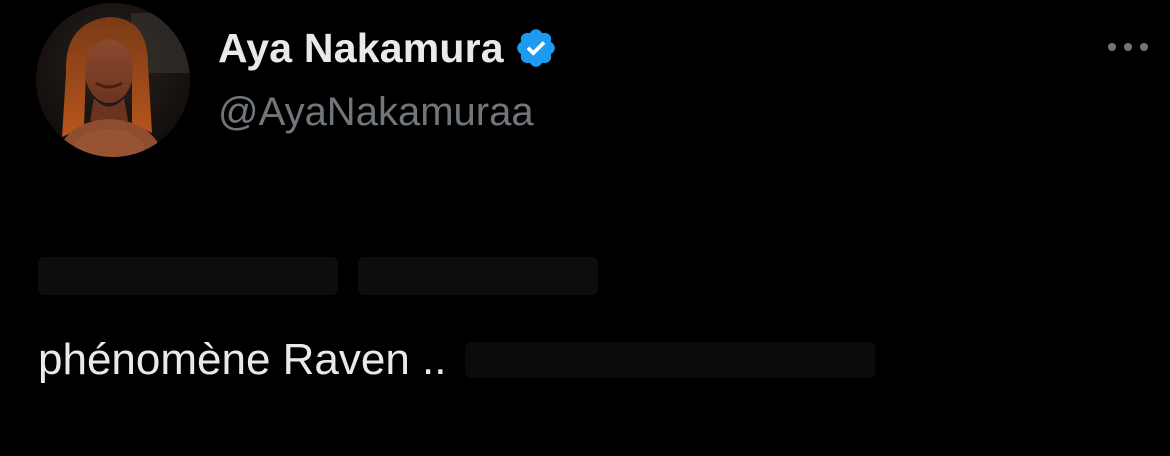 This screenshot has width=1170, height=456. I want to click on avatar, so click(113, 80).